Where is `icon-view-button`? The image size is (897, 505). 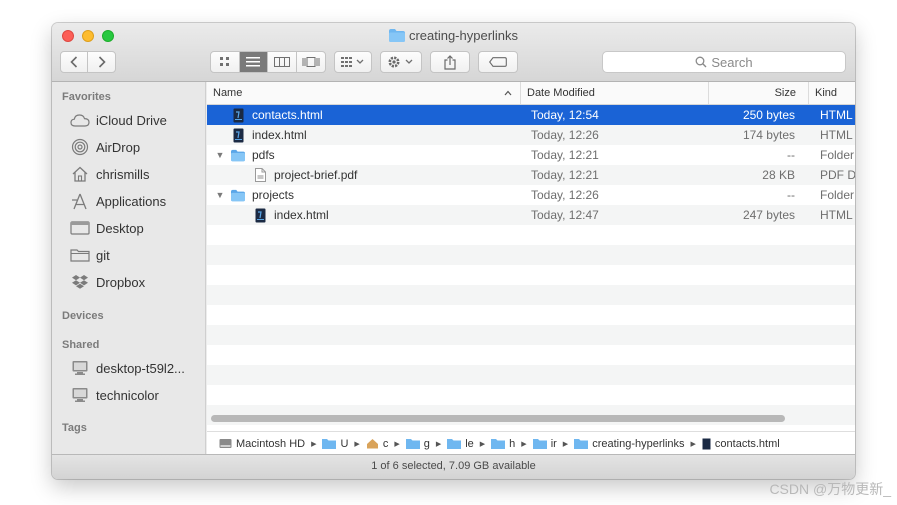 icon-view-button is located at coordinates (225, 62).